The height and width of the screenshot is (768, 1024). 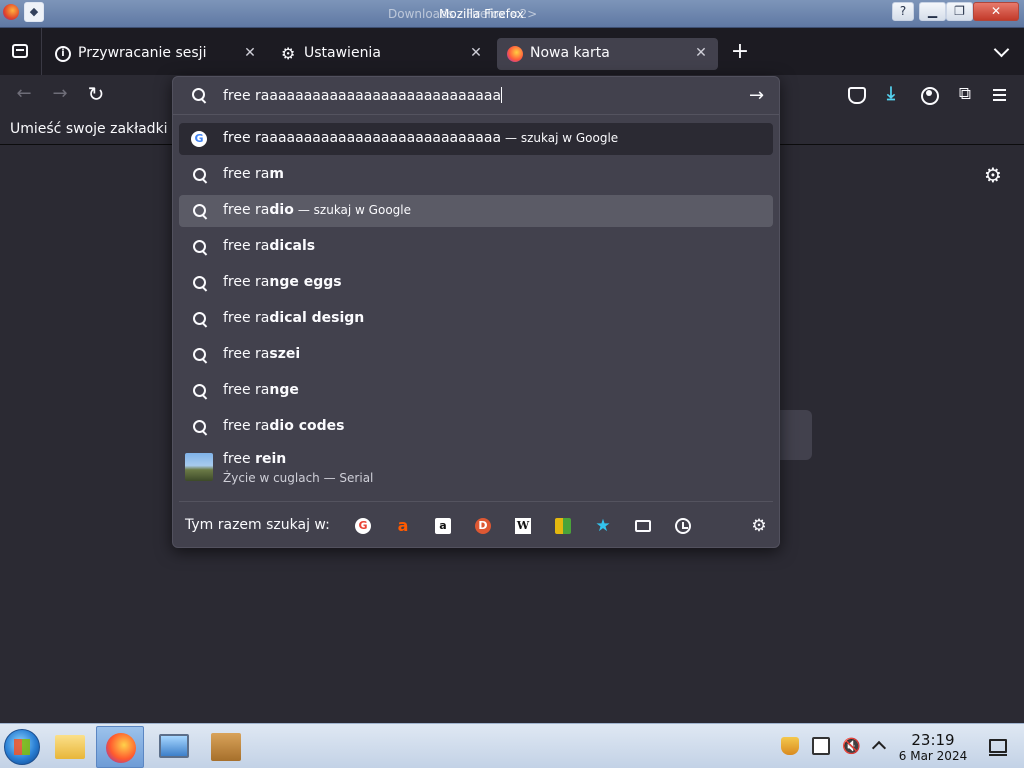 I want to click on suggestion-text: free radio — szukaj w Google, so click(x=317, y=210).